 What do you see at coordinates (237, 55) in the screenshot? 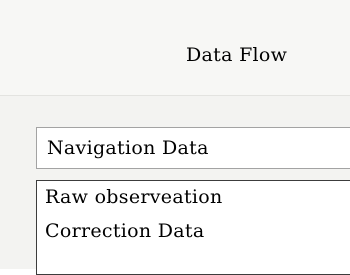
I see `panel-title: Data Flow` at bounding box center [237, 55].